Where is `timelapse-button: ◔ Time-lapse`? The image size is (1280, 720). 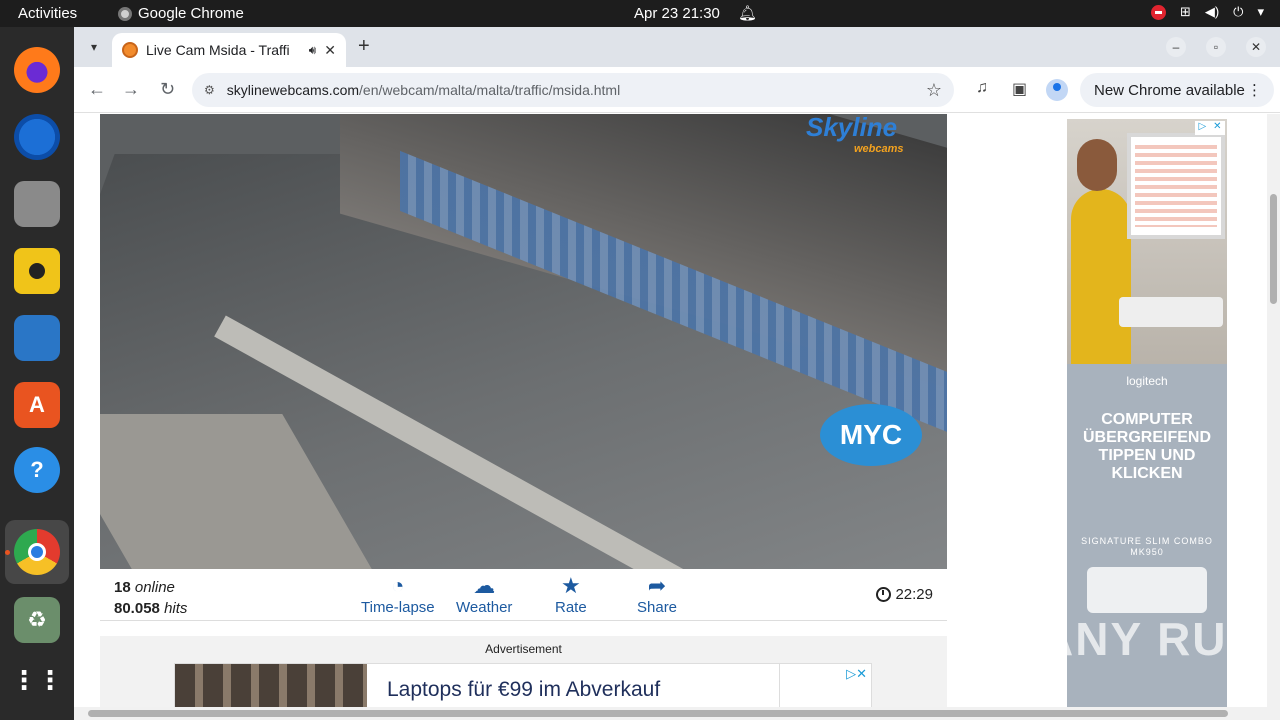
timelapse-button: ◔ Time-lapse is located at coordinates (398, 594).